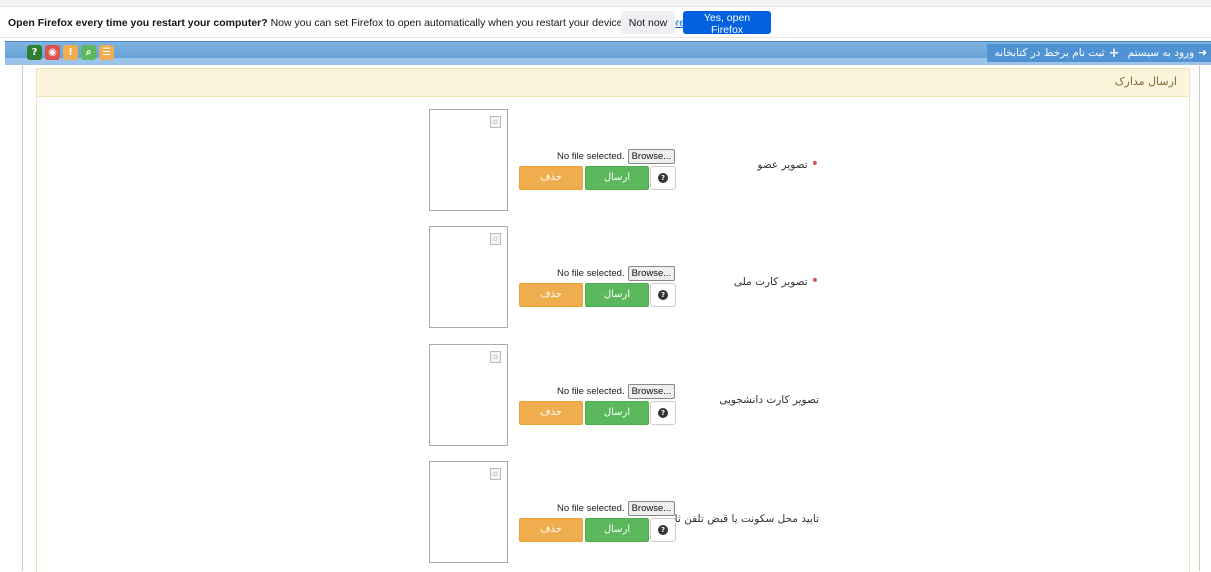 This screenshot has width=1211, height=572. What do you see at coordinates (648, 22) in the screenshot?
I see `not-now-button: Not now` at bounding box center [648, 22].